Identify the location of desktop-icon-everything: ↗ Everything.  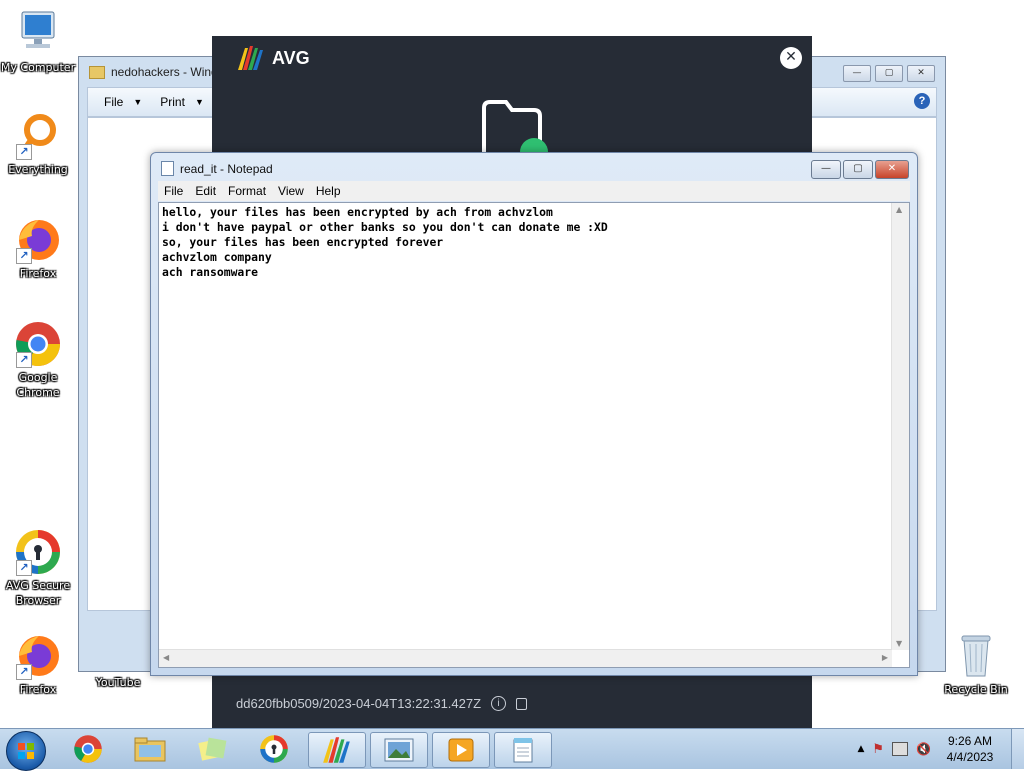
(38, 144).